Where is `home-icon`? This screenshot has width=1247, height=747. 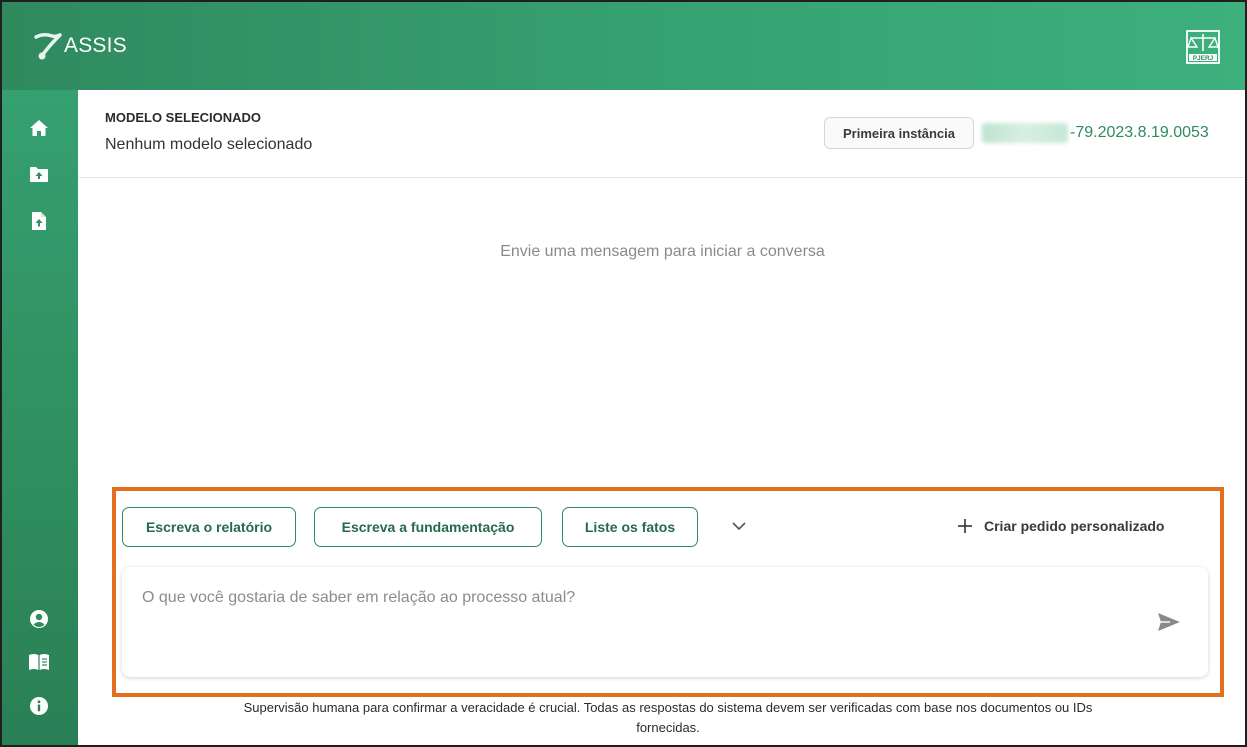
home-icon is located at coordinates (39, 128).